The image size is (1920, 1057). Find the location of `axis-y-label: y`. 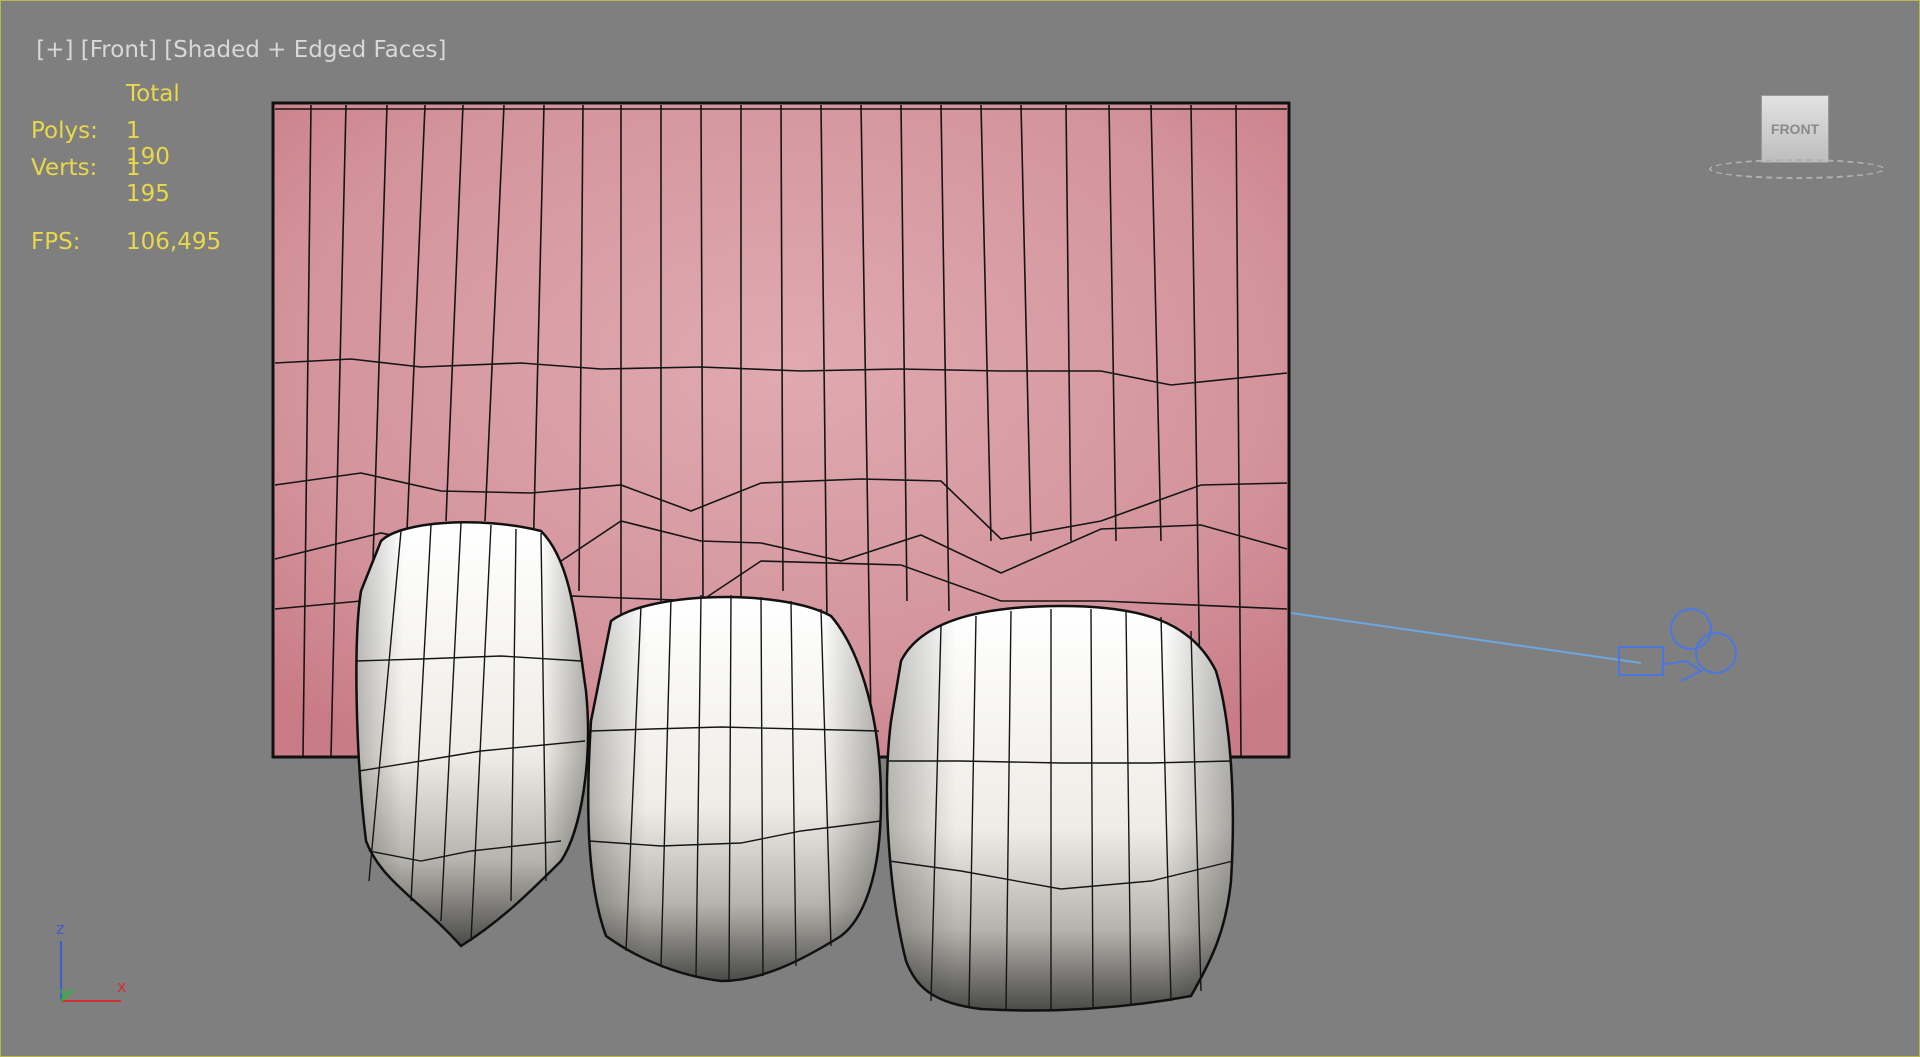

axis-y-label: y is located at coordinates (63, 993).